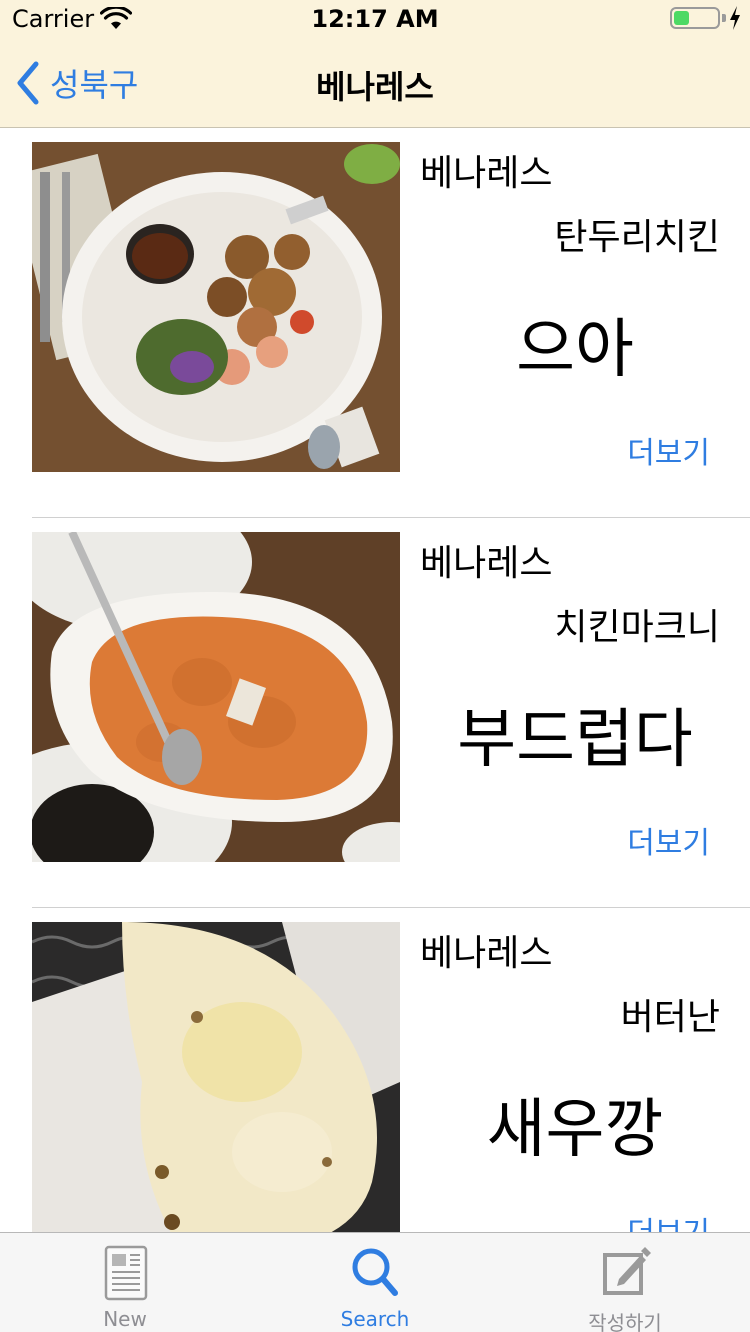  Describe the element at coordinates (637, 237) in the screenshot. I see `menu-name: 탄두리치킨` at that location.